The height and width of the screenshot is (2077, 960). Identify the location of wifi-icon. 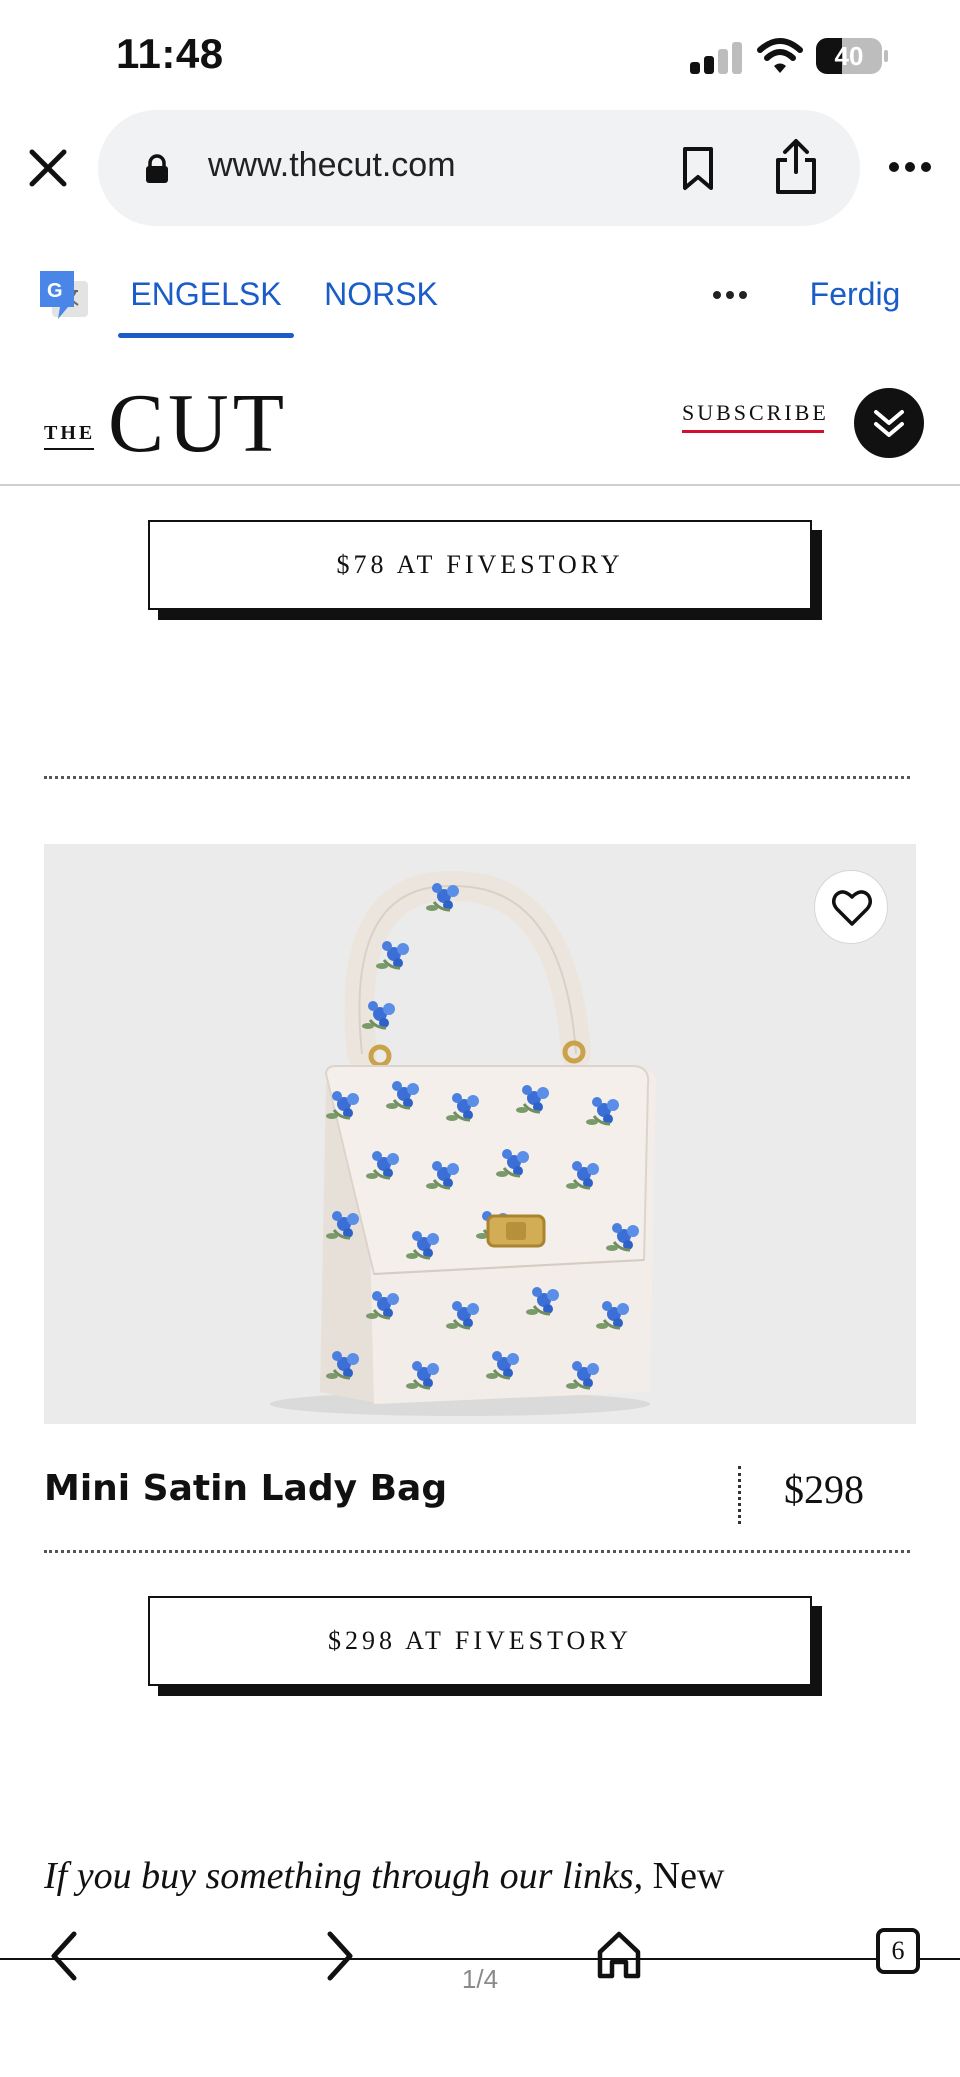
(780, 55).